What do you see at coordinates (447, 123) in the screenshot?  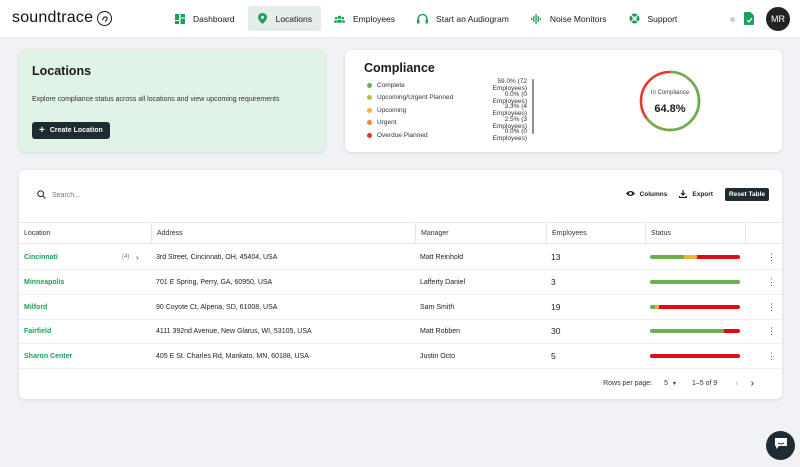 I see `legend-item: Urgent 2.5% (3 Employees)` at bounding box center [447, 123].